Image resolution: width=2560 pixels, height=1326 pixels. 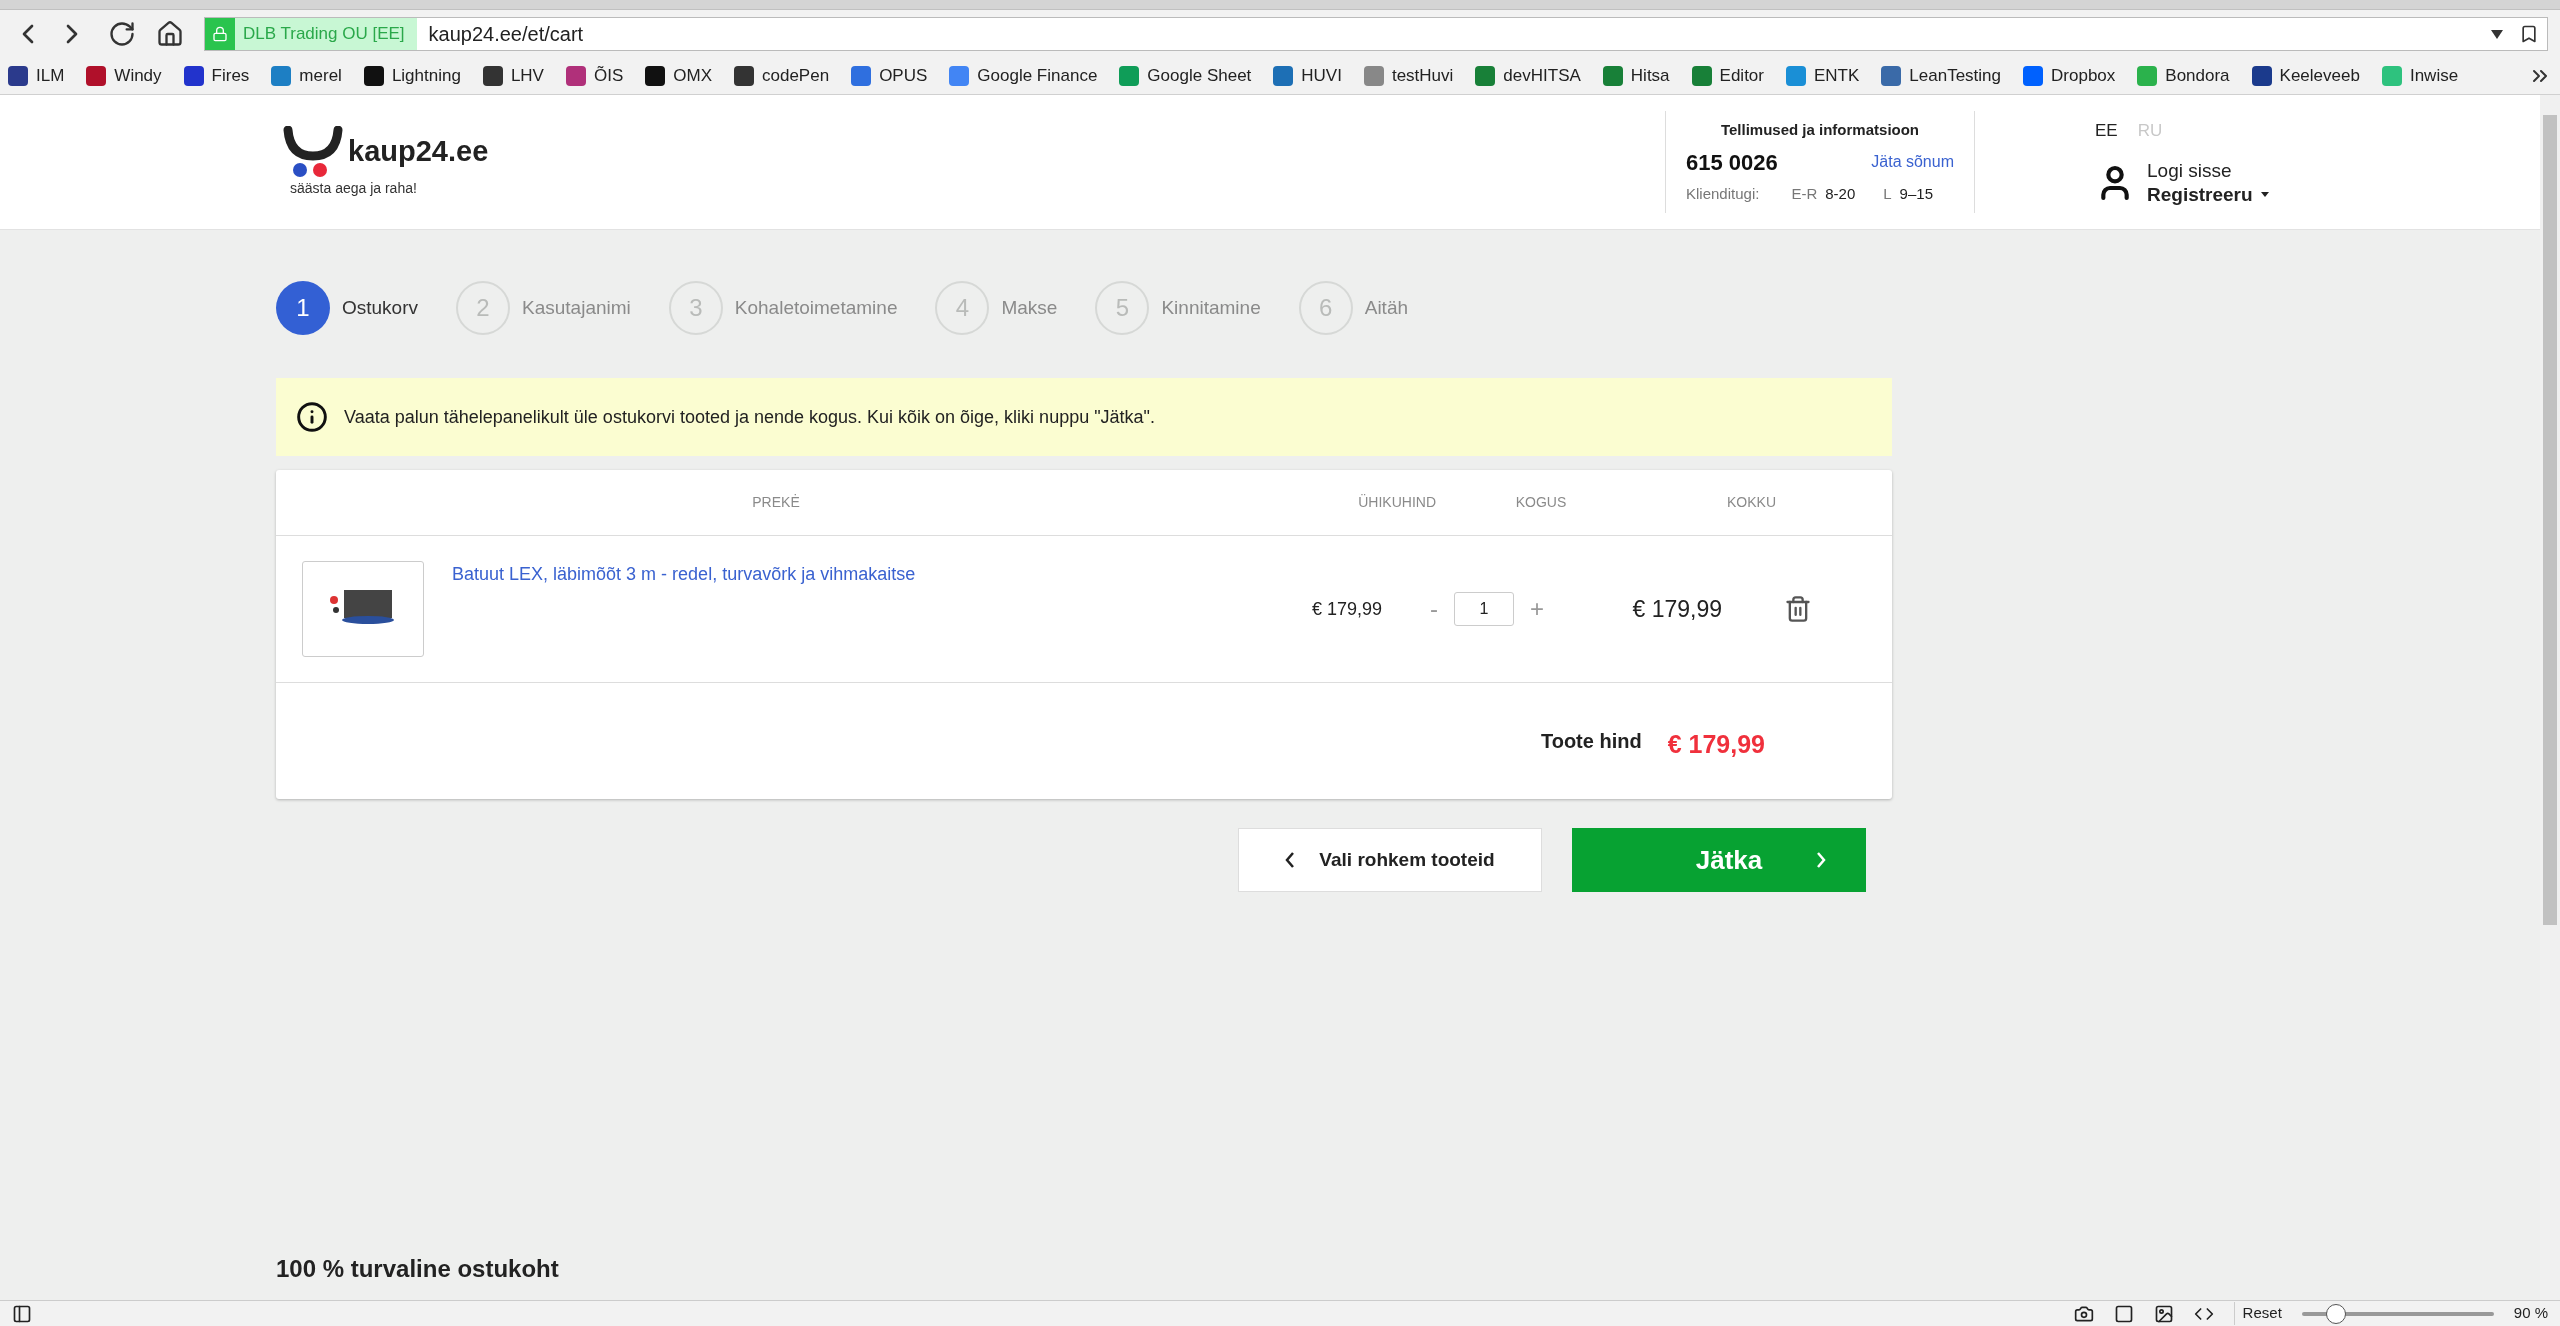 I want to click on product-link: Batuut LEX, läbimõõt 3 m - redel, turvavõrk ja vihmakaitse, so click(x=862, y=621).